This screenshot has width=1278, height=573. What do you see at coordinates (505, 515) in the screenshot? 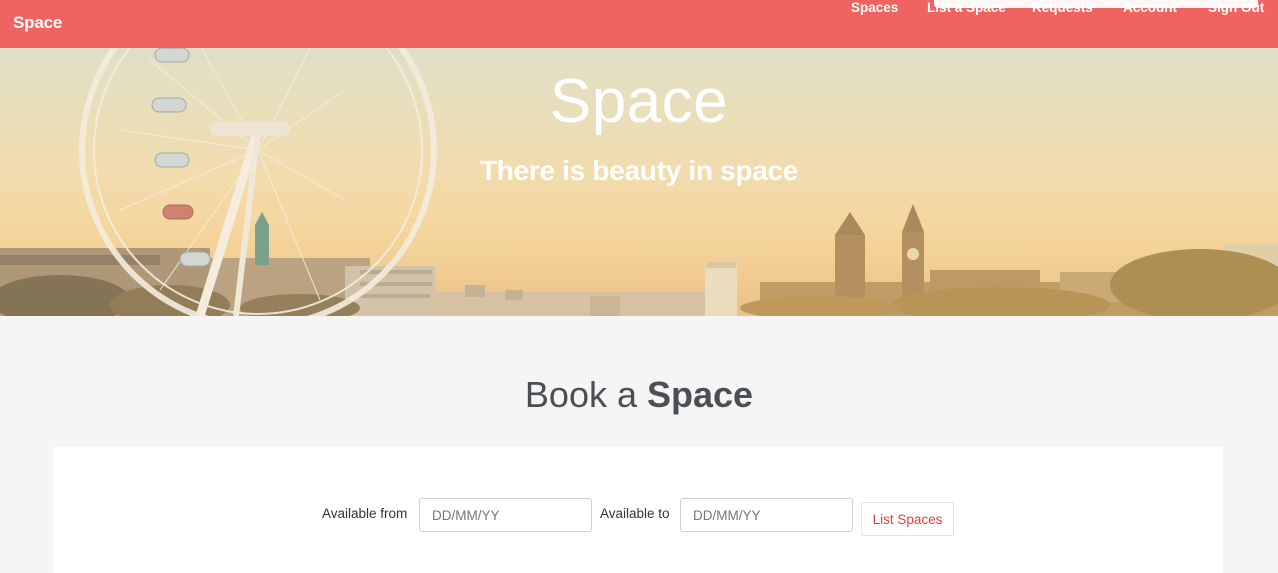
I see `available-from-input` at bounding box center [505, 515].